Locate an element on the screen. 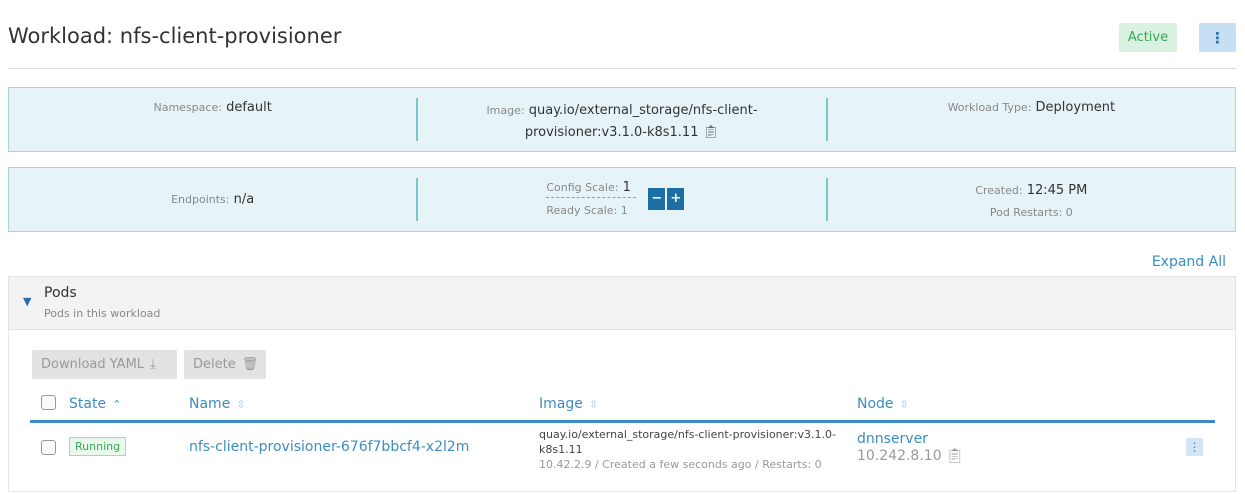  page-title: Workload: nfs-client-provisioner is located at coordinates (175, 36).